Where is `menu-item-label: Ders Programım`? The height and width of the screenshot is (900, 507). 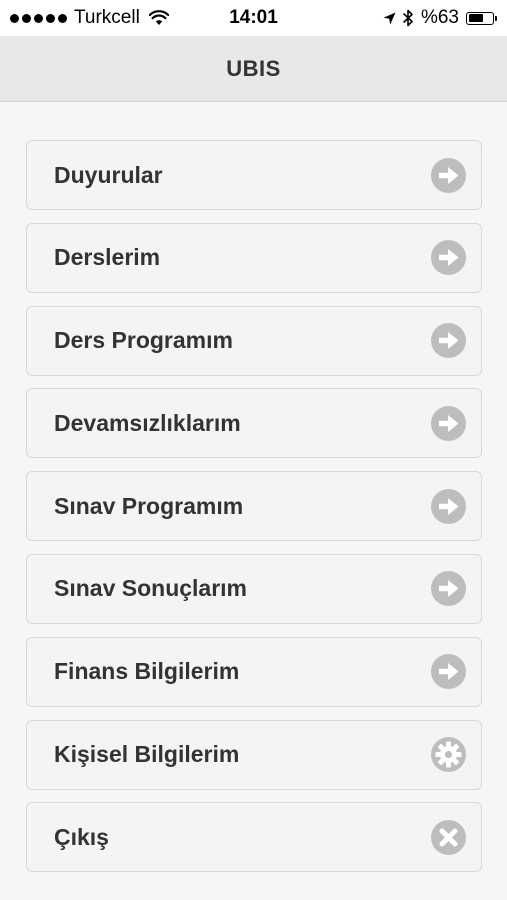
menu-item-label: Ders Programım is located at coordinates (143, 340).